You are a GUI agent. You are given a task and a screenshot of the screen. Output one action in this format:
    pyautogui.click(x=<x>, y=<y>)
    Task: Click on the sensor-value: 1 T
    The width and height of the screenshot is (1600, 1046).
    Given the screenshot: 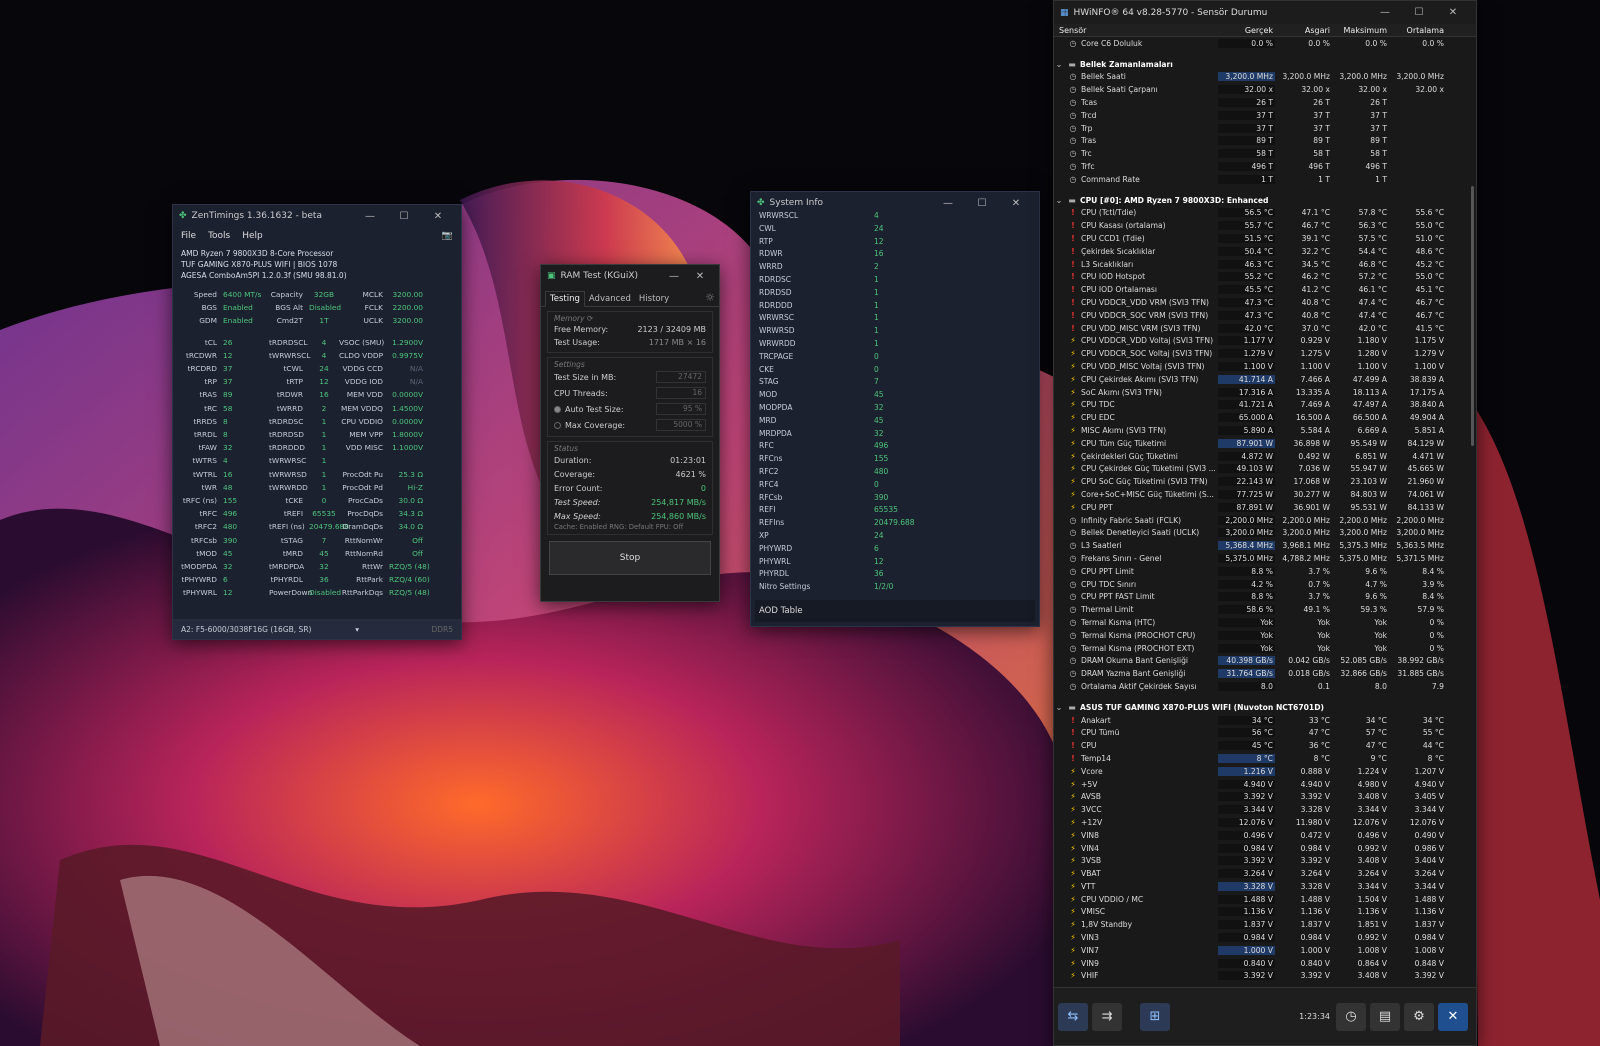 What is the action you would take?
    pyautogui.click(x=1246, y=179)
    